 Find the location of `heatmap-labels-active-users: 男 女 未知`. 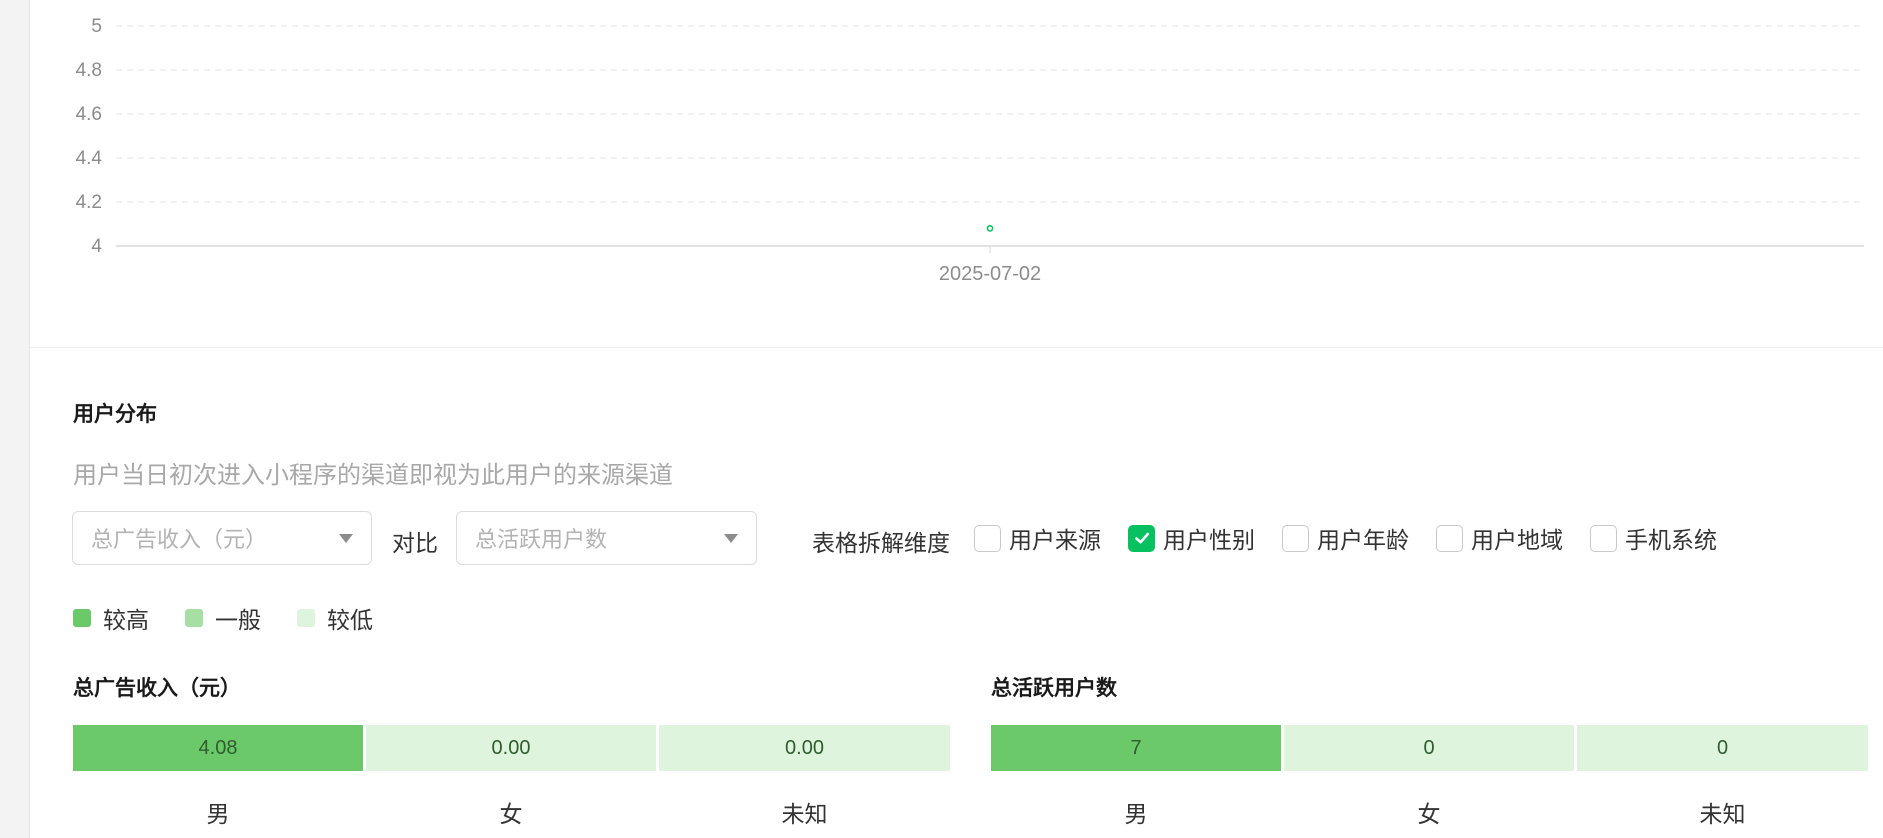

heatmap-labels-active-users: 男 女 未知 is located at coordinates (1429, 812).